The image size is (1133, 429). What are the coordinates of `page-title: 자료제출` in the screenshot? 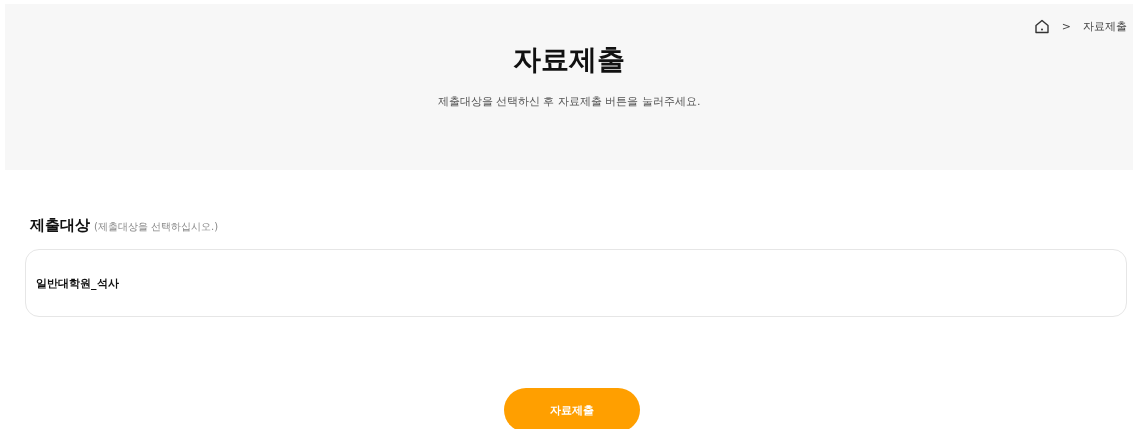 It's located at (569, 60).